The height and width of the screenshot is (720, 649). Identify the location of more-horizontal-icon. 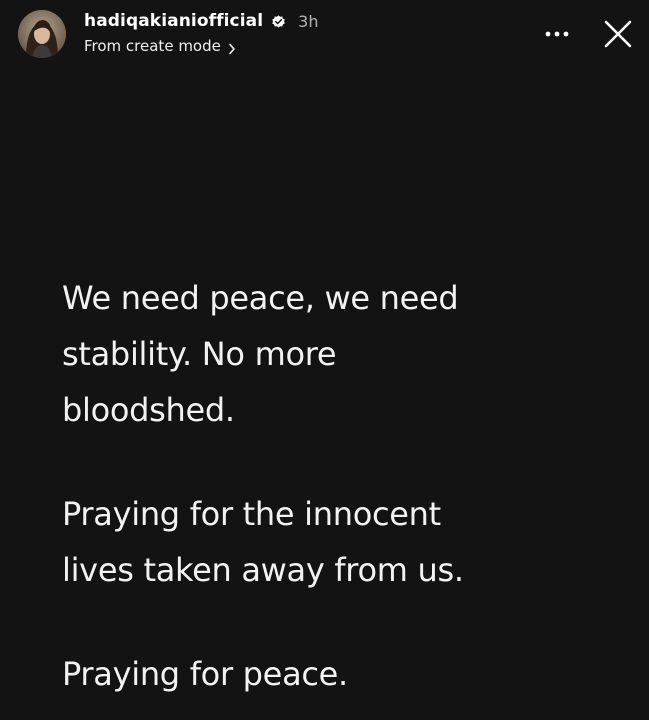
(557, 34).